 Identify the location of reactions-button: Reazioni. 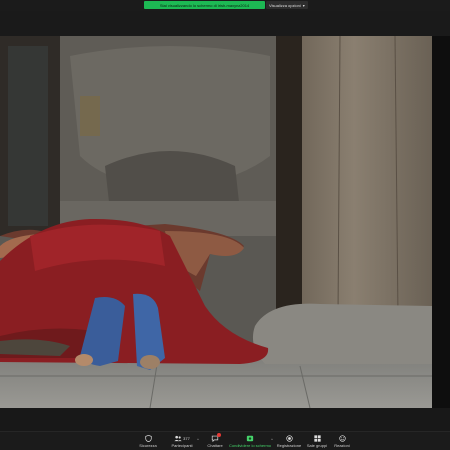
(342, 442).